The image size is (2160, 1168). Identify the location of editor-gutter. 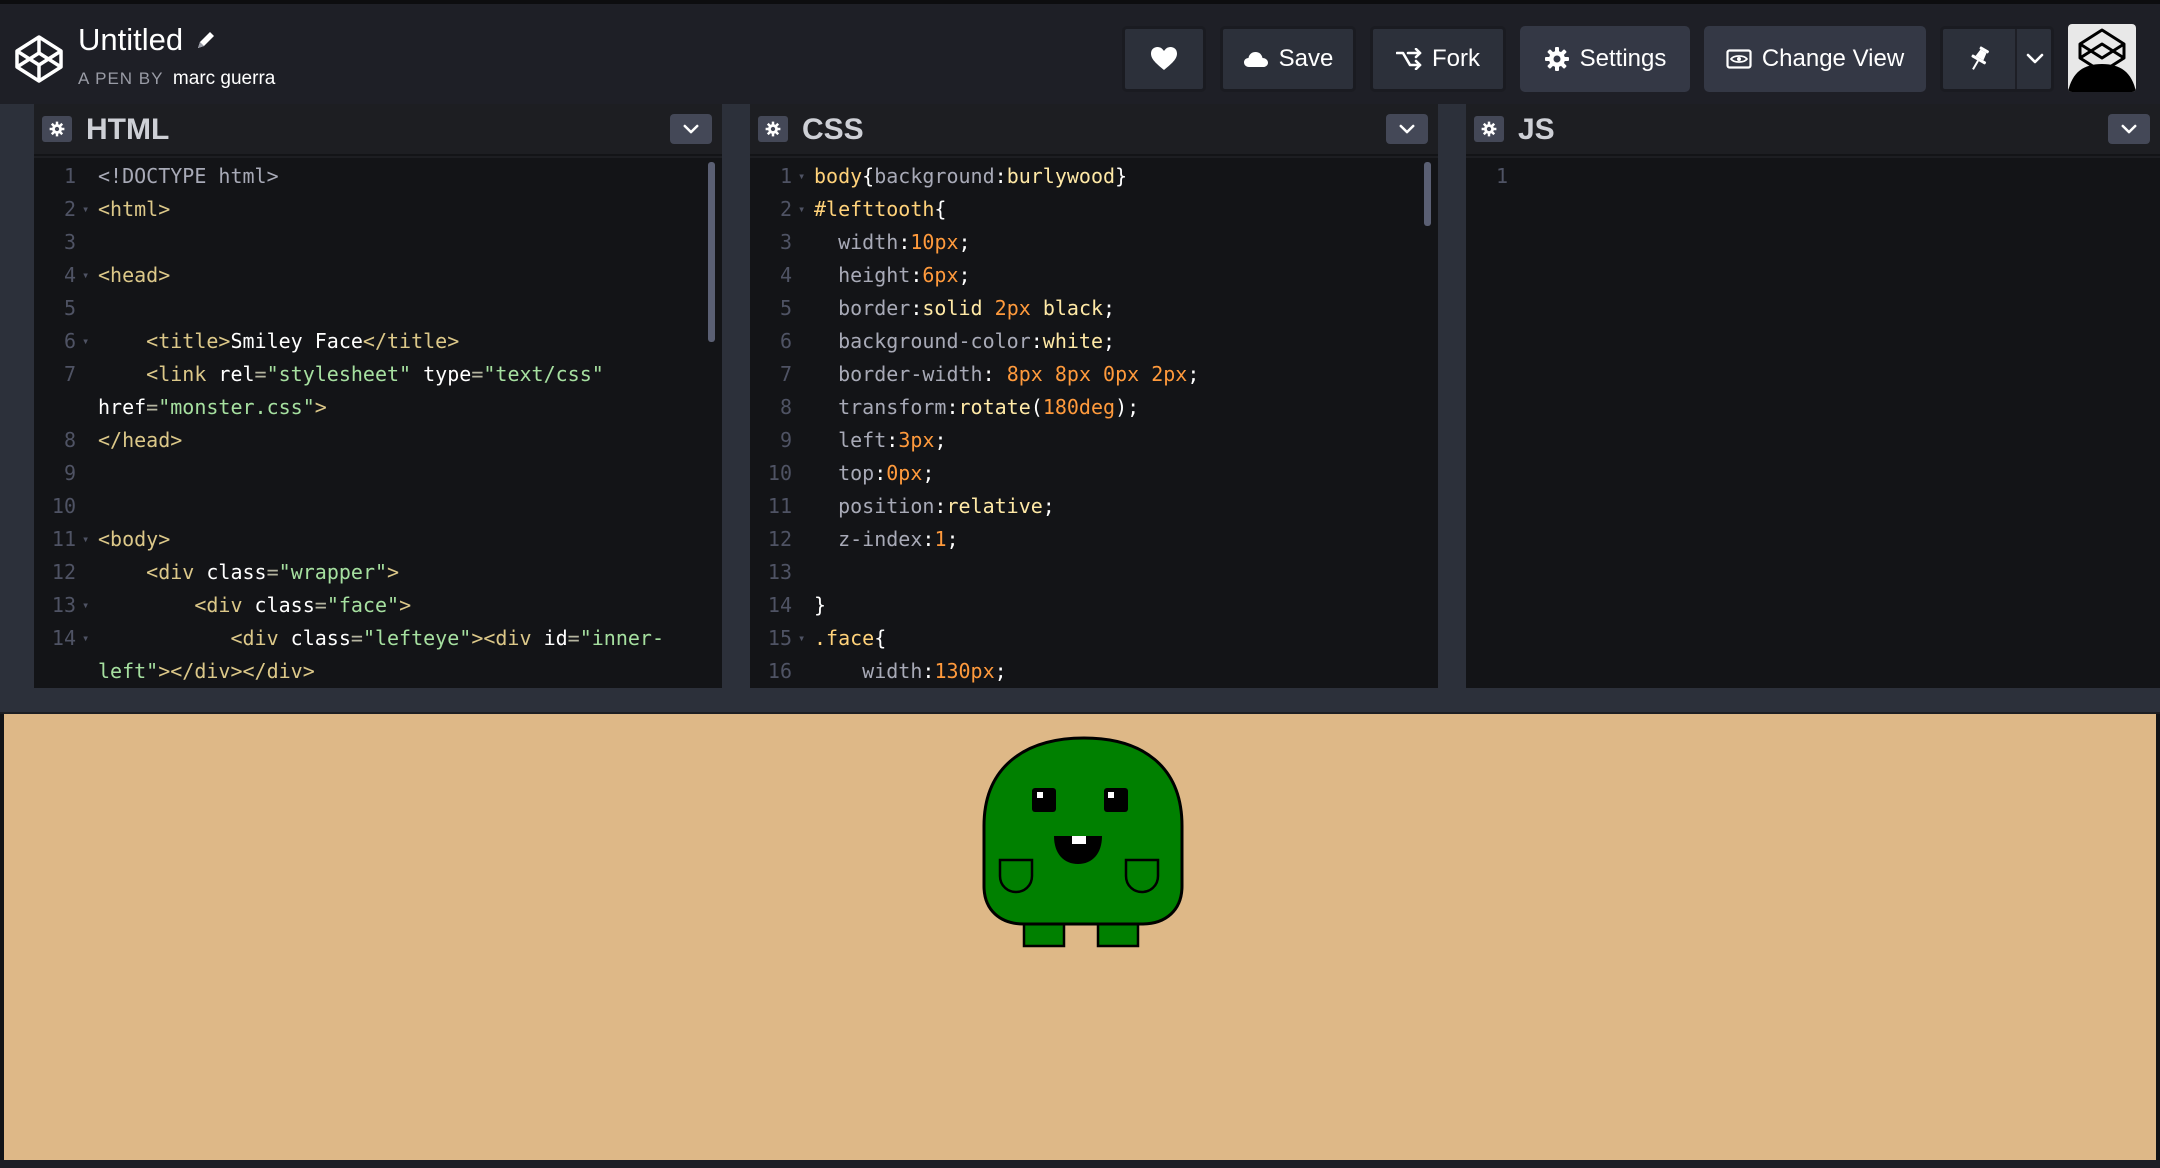
(17, 396).